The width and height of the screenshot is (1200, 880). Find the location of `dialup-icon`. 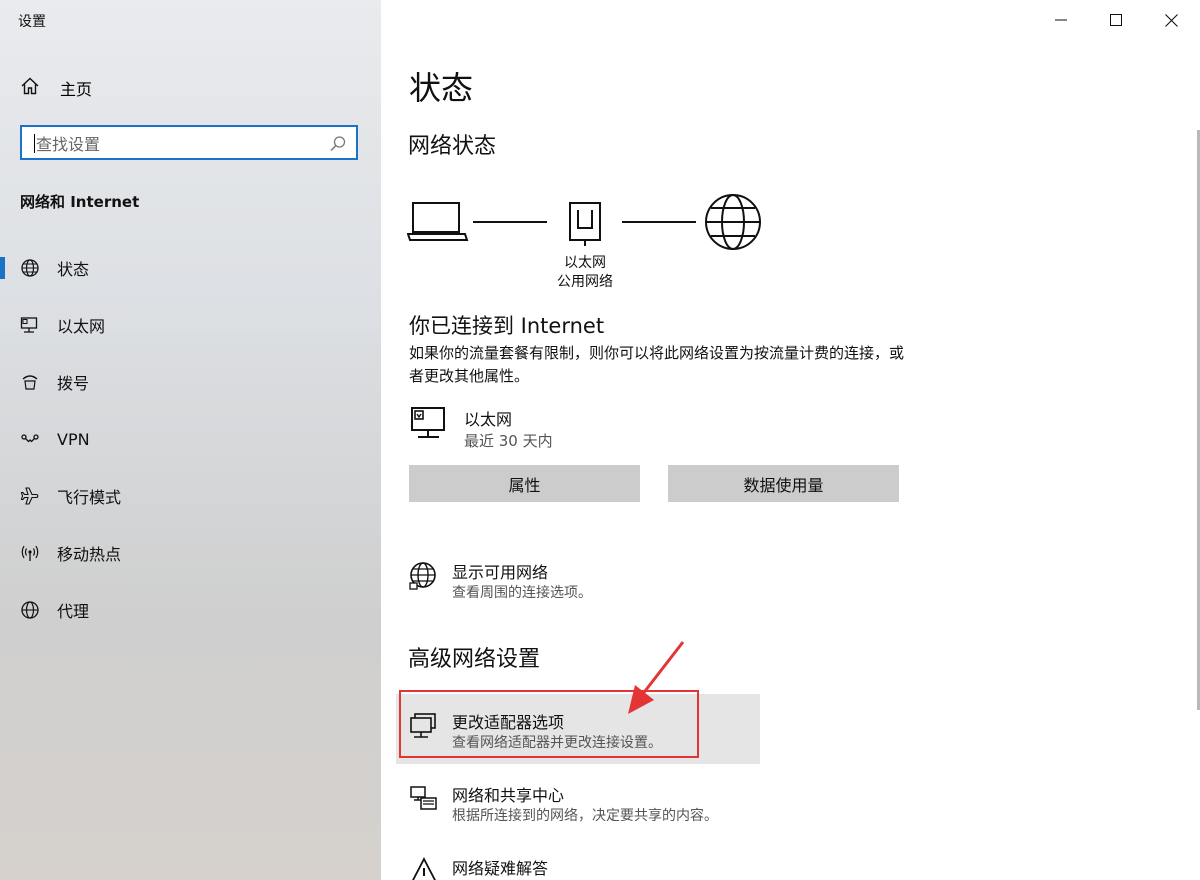

dialup-icon is located at coordinates (30, 382).